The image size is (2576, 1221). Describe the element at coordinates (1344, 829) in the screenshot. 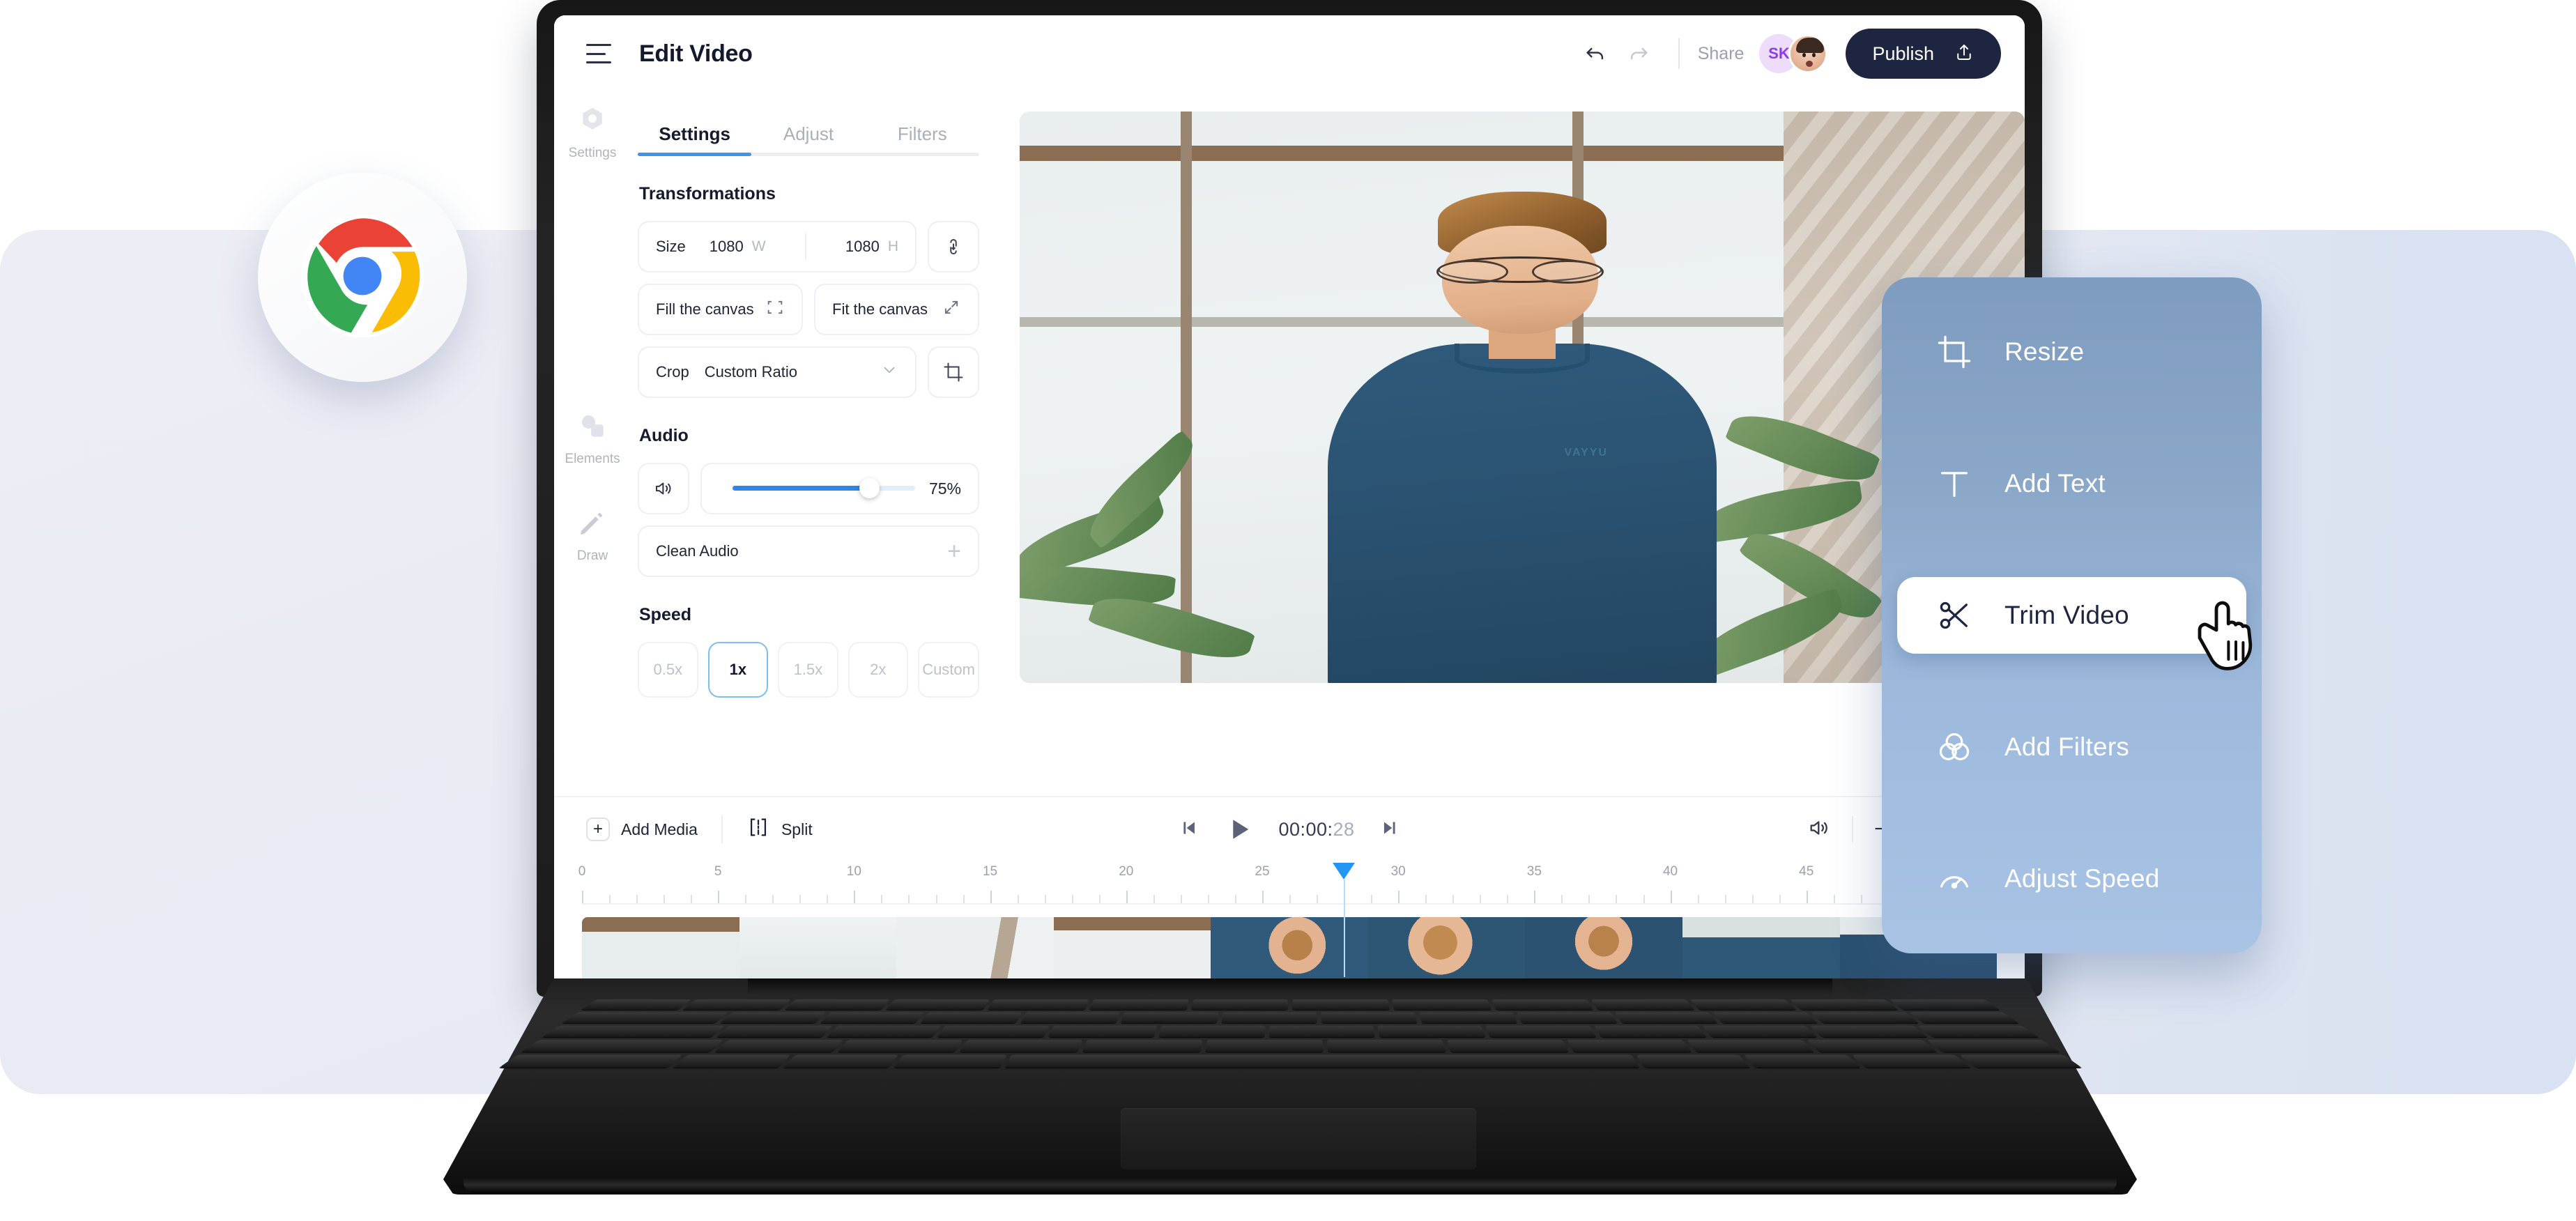

I see `timecode-frames: 28` at that location.